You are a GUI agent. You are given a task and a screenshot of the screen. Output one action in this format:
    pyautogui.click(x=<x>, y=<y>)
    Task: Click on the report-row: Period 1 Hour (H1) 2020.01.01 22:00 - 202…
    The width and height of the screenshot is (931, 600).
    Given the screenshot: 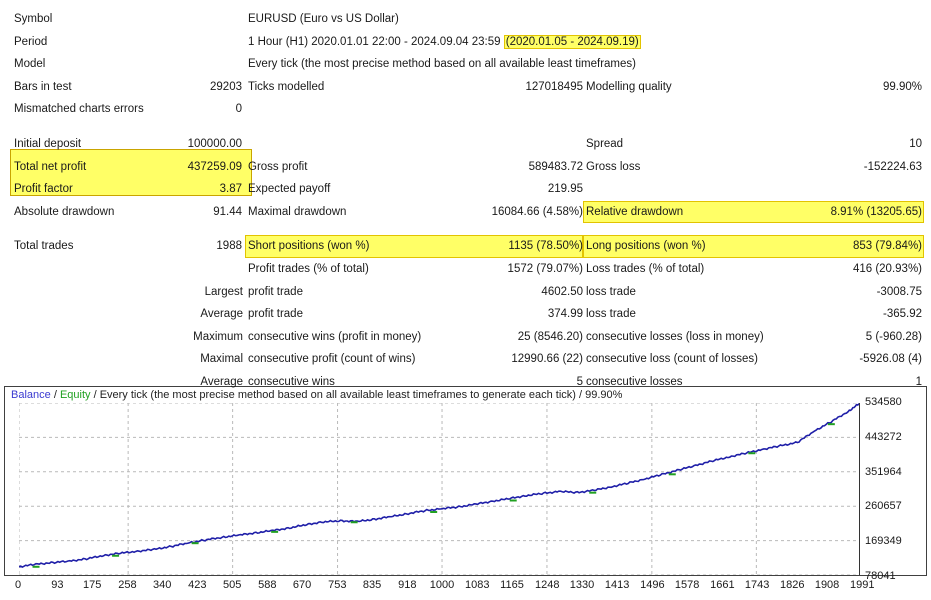 What is the action you would take?
    pyautogui.click(x=465, y=42)
    